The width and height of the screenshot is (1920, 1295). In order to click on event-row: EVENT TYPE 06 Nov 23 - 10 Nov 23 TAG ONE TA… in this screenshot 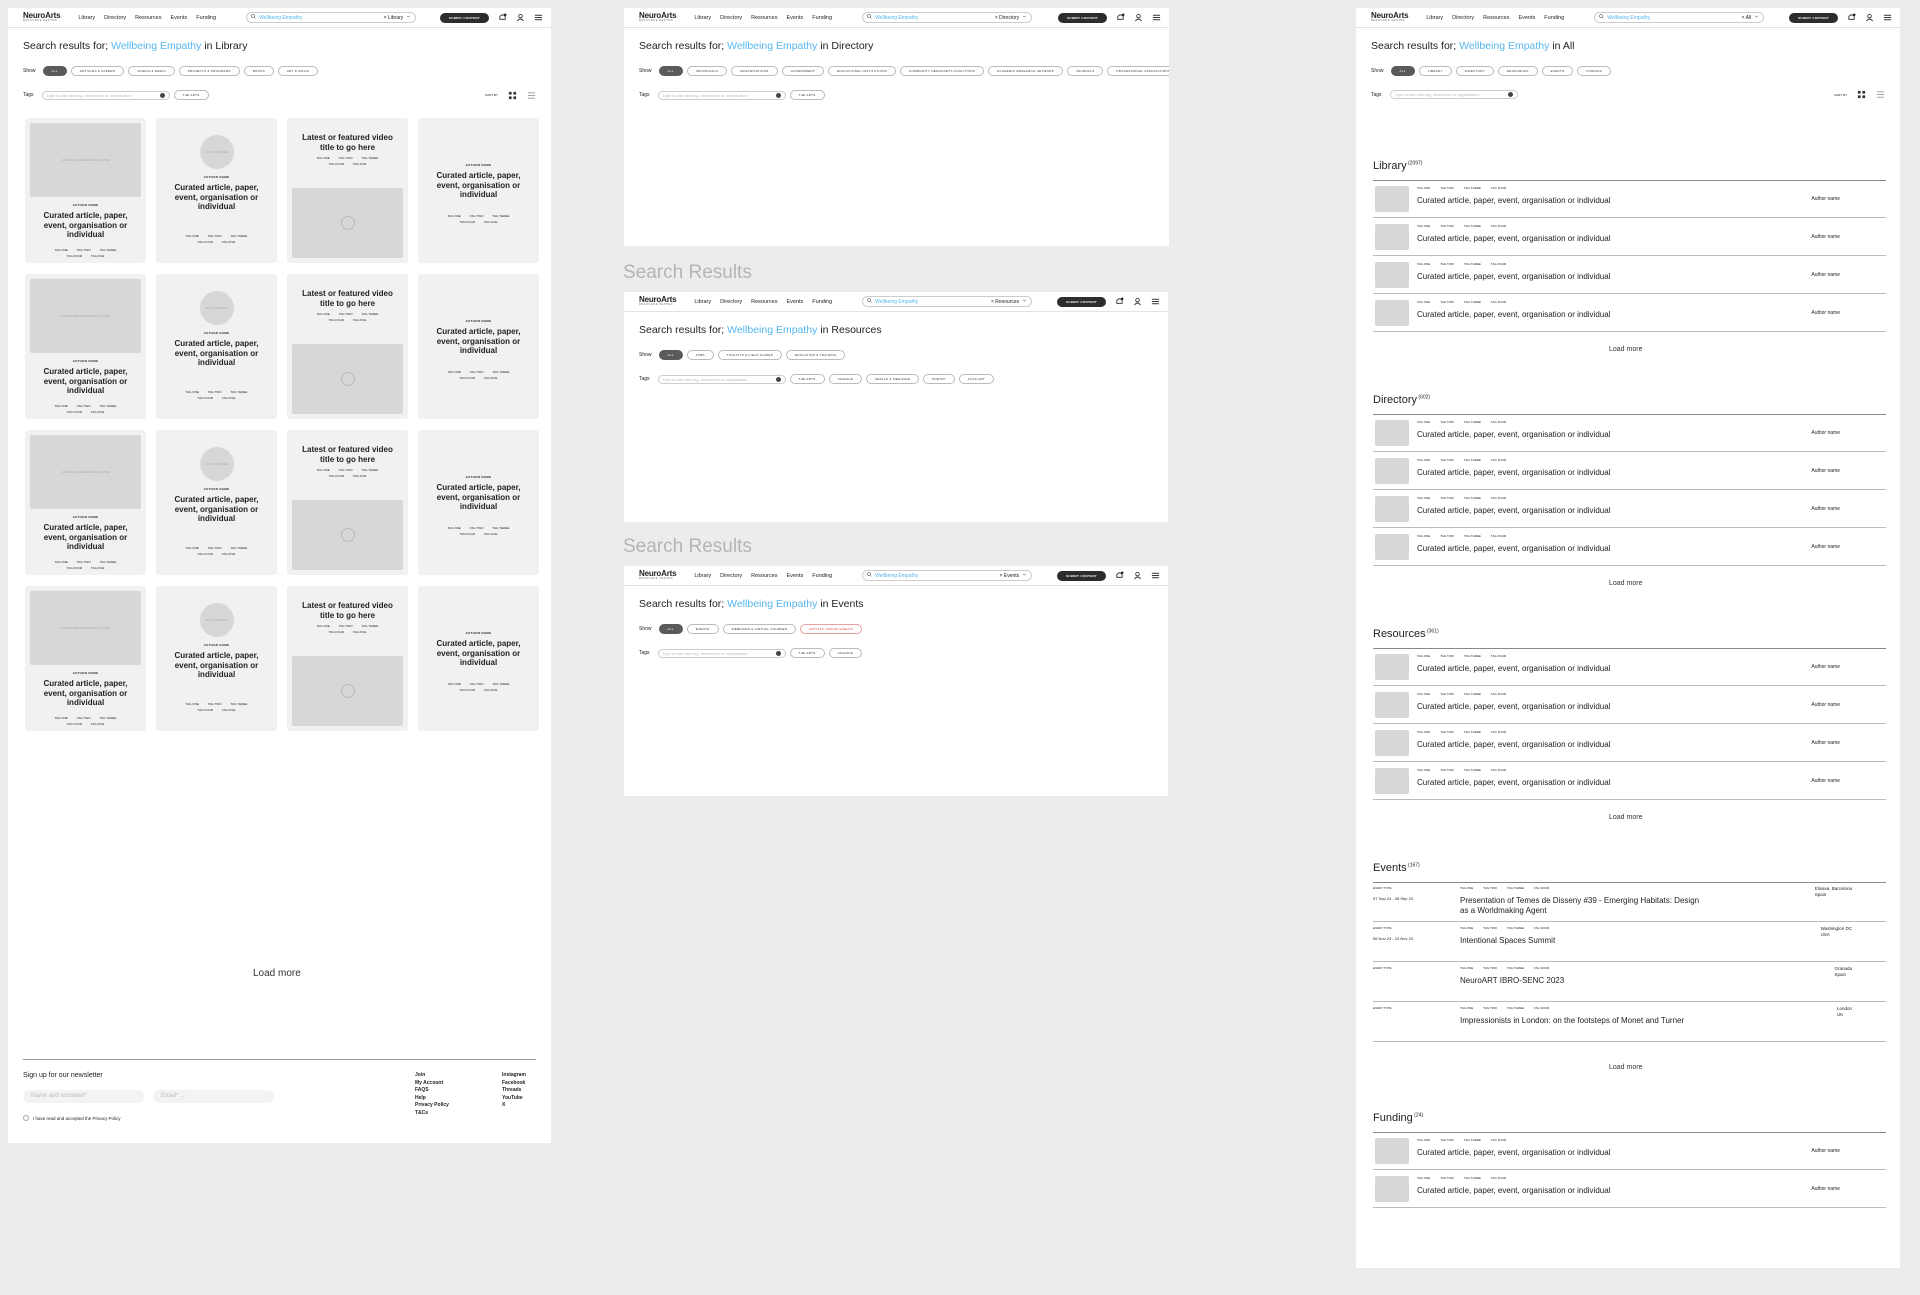, I will do `click(1629, 942)`.